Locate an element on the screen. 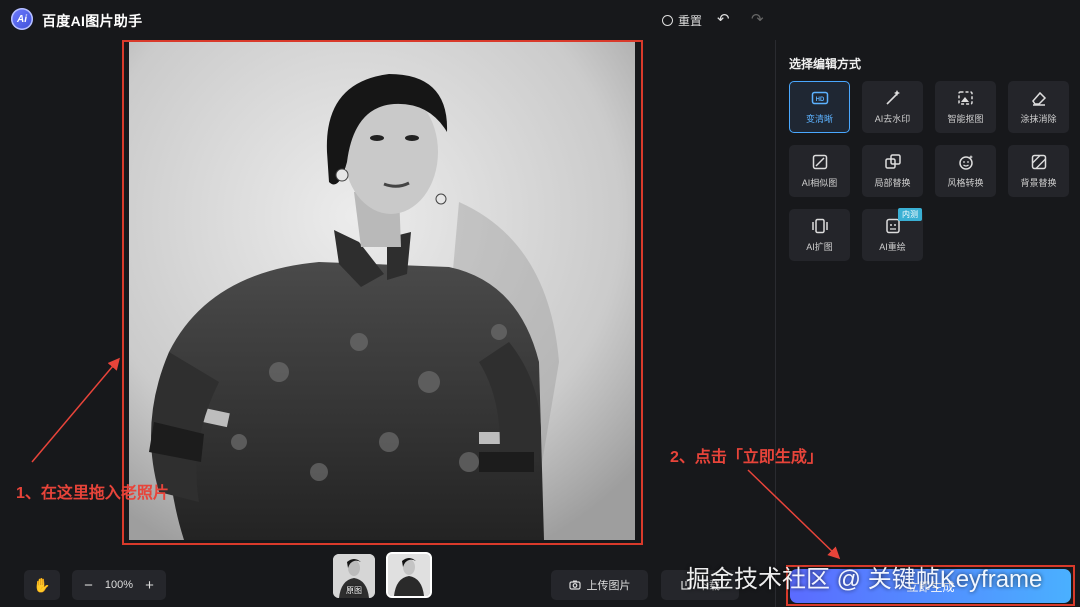 This screenshot has height=607, width=1080. tool-label: 变清晰 is located at coordinates (819, 119).